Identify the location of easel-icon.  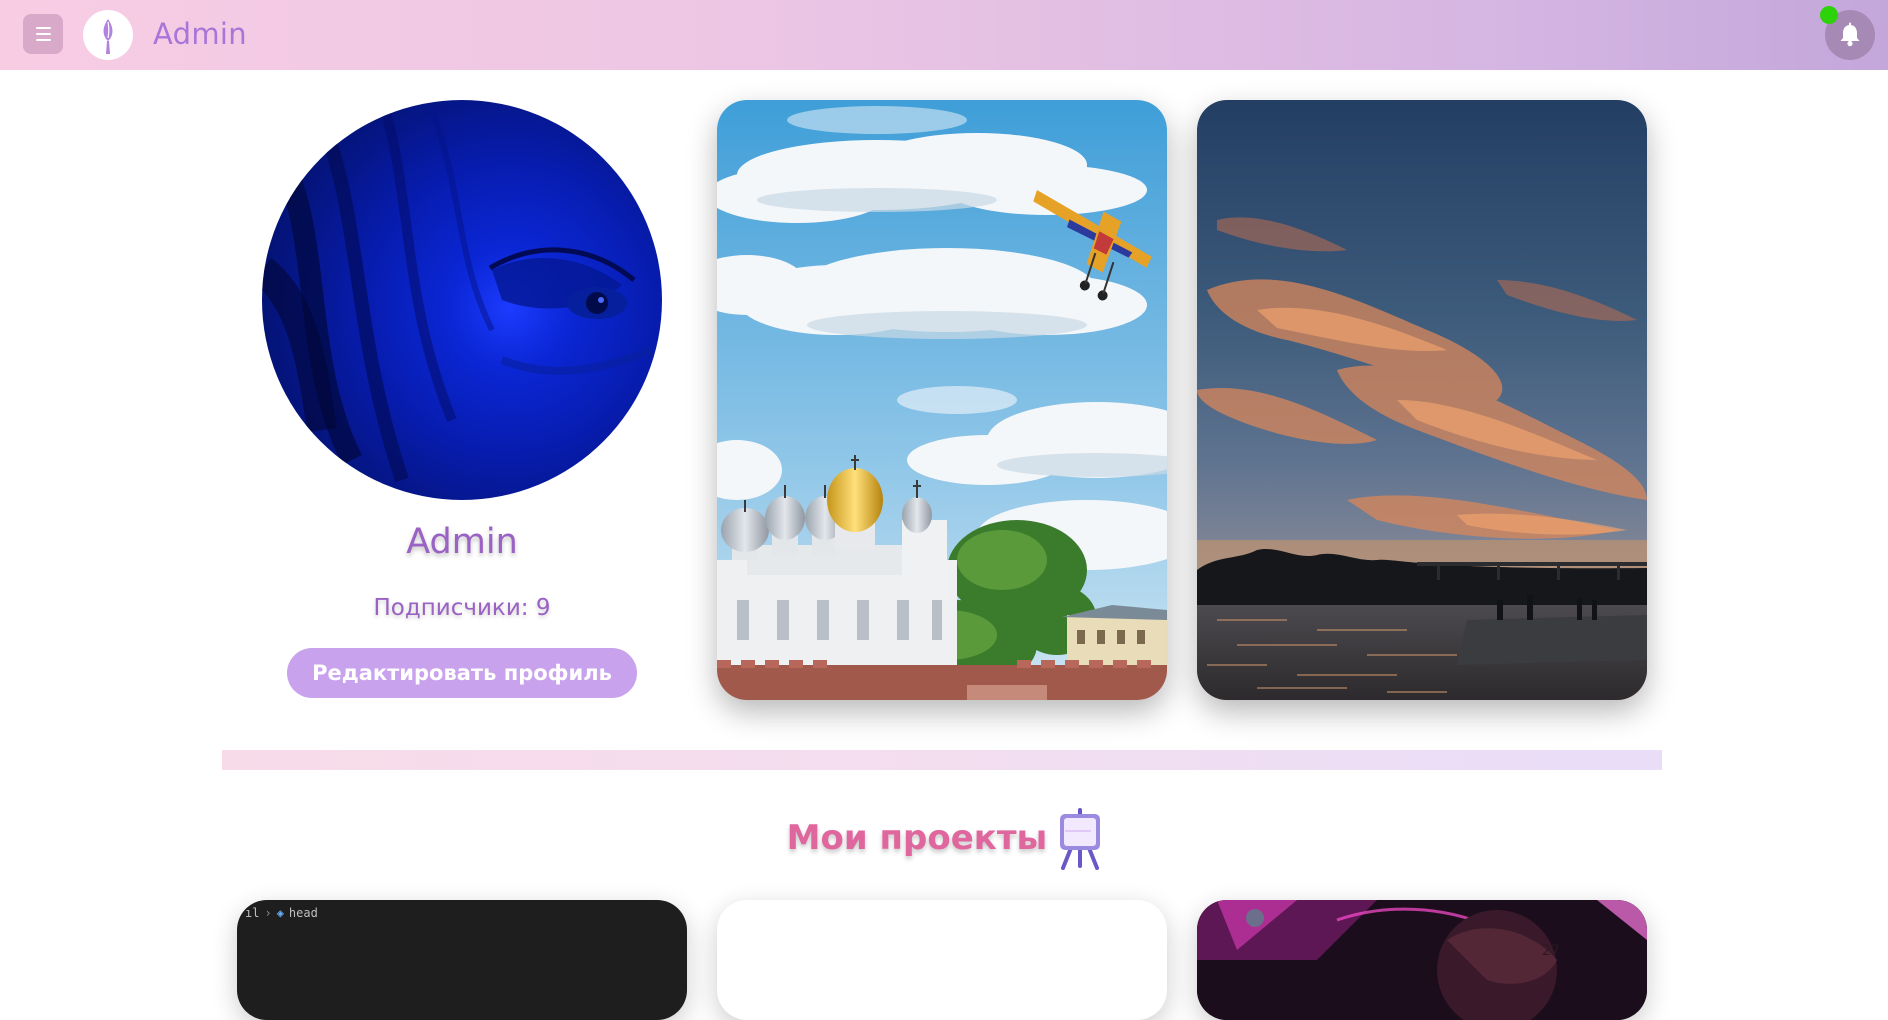
(1080, 839).